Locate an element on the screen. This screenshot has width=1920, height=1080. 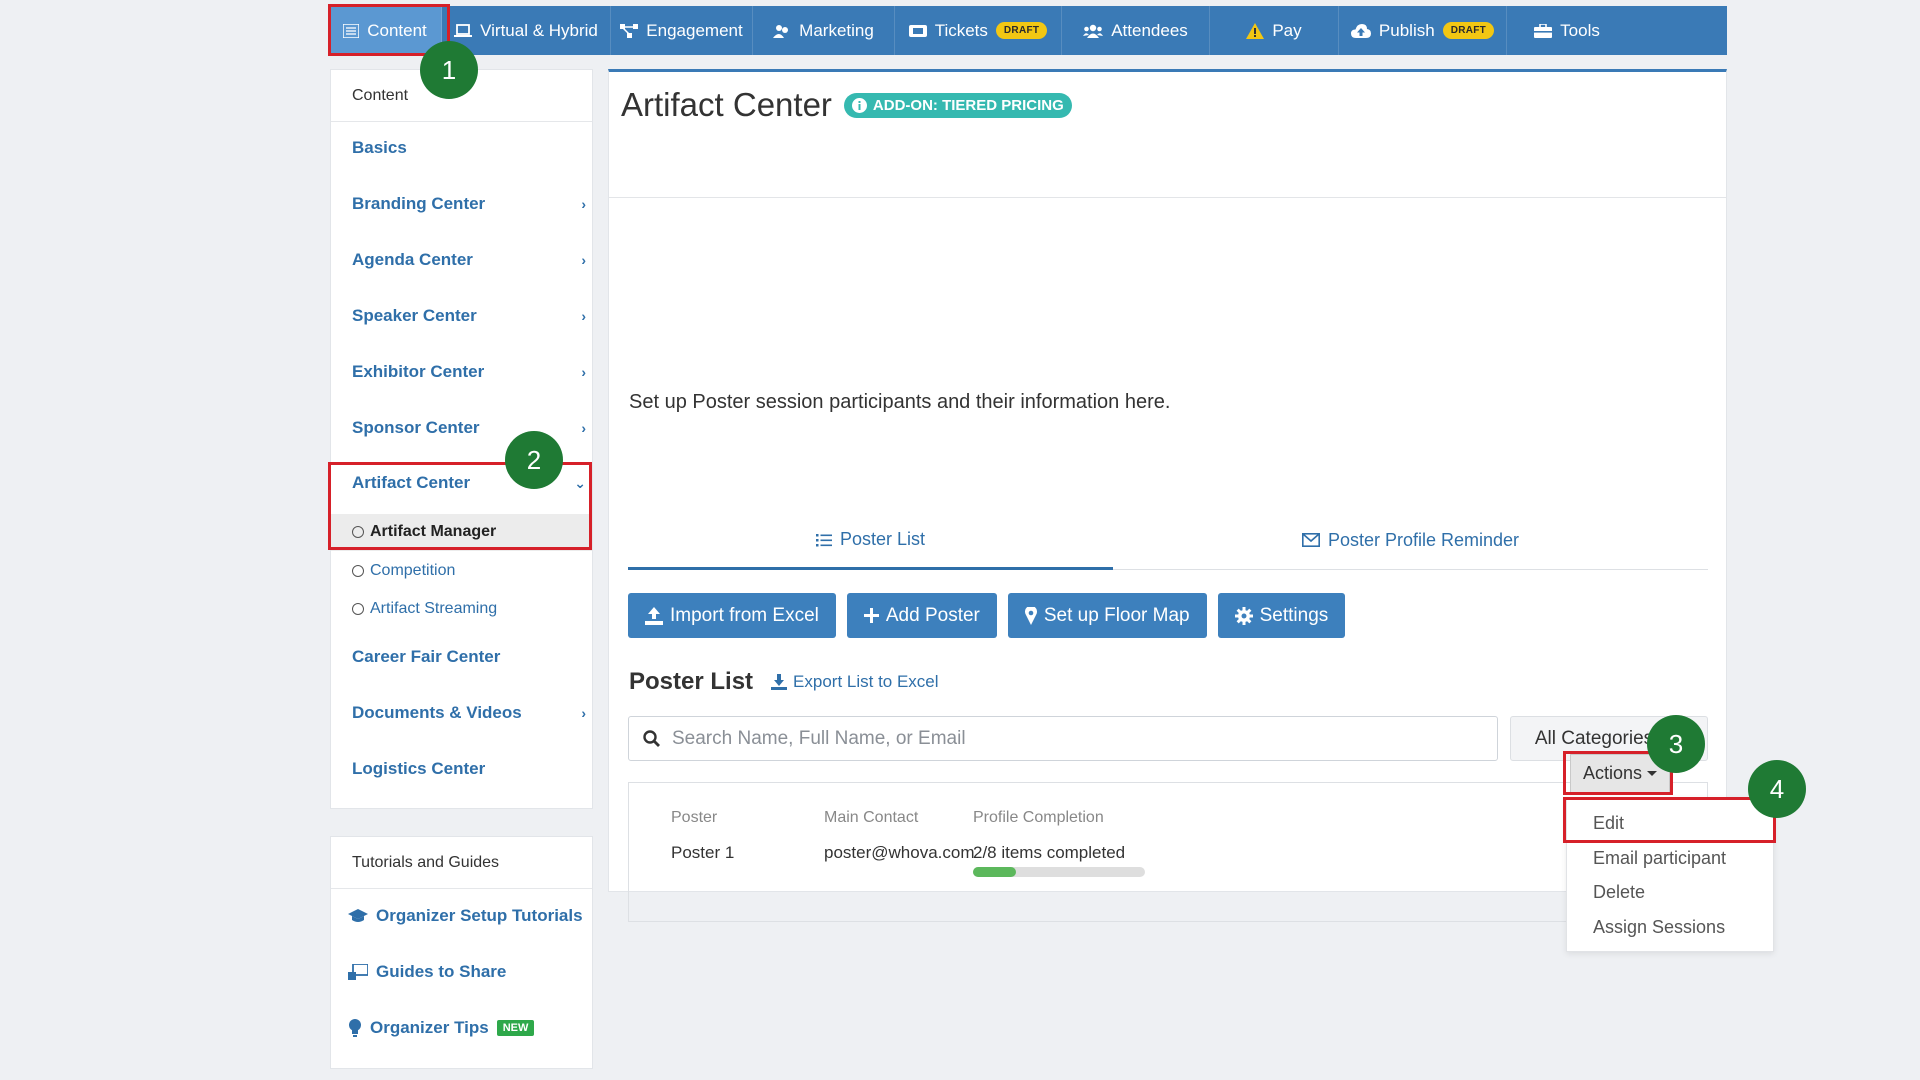
sidebar-item-agenda-center: Agenda Center › is located at coordinates (469, 260).